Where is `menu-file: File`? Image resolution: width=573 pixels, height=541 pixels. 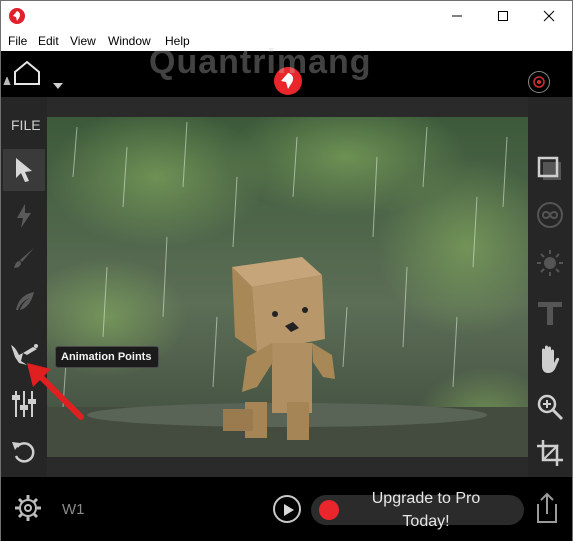
menu-file: File is located at coordinates (17, 41).